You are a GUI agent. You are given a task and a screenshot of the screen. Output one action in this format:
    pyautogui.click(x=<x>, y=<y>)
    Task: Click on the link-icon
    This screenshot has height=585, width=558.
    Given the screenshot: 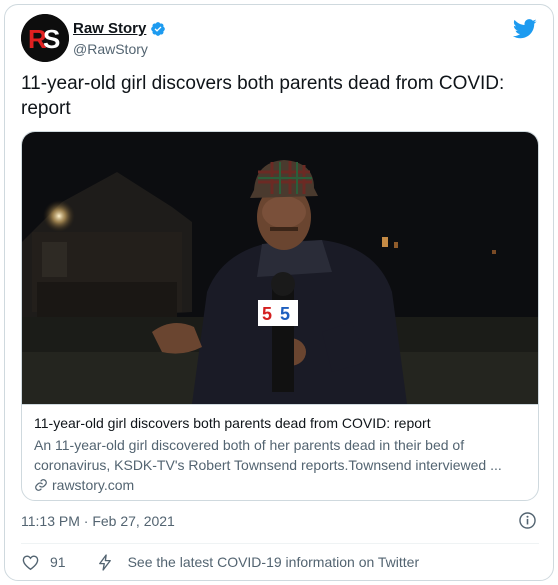 What is the action you would take?
    pyautogui.click(x=41, y=485)
    